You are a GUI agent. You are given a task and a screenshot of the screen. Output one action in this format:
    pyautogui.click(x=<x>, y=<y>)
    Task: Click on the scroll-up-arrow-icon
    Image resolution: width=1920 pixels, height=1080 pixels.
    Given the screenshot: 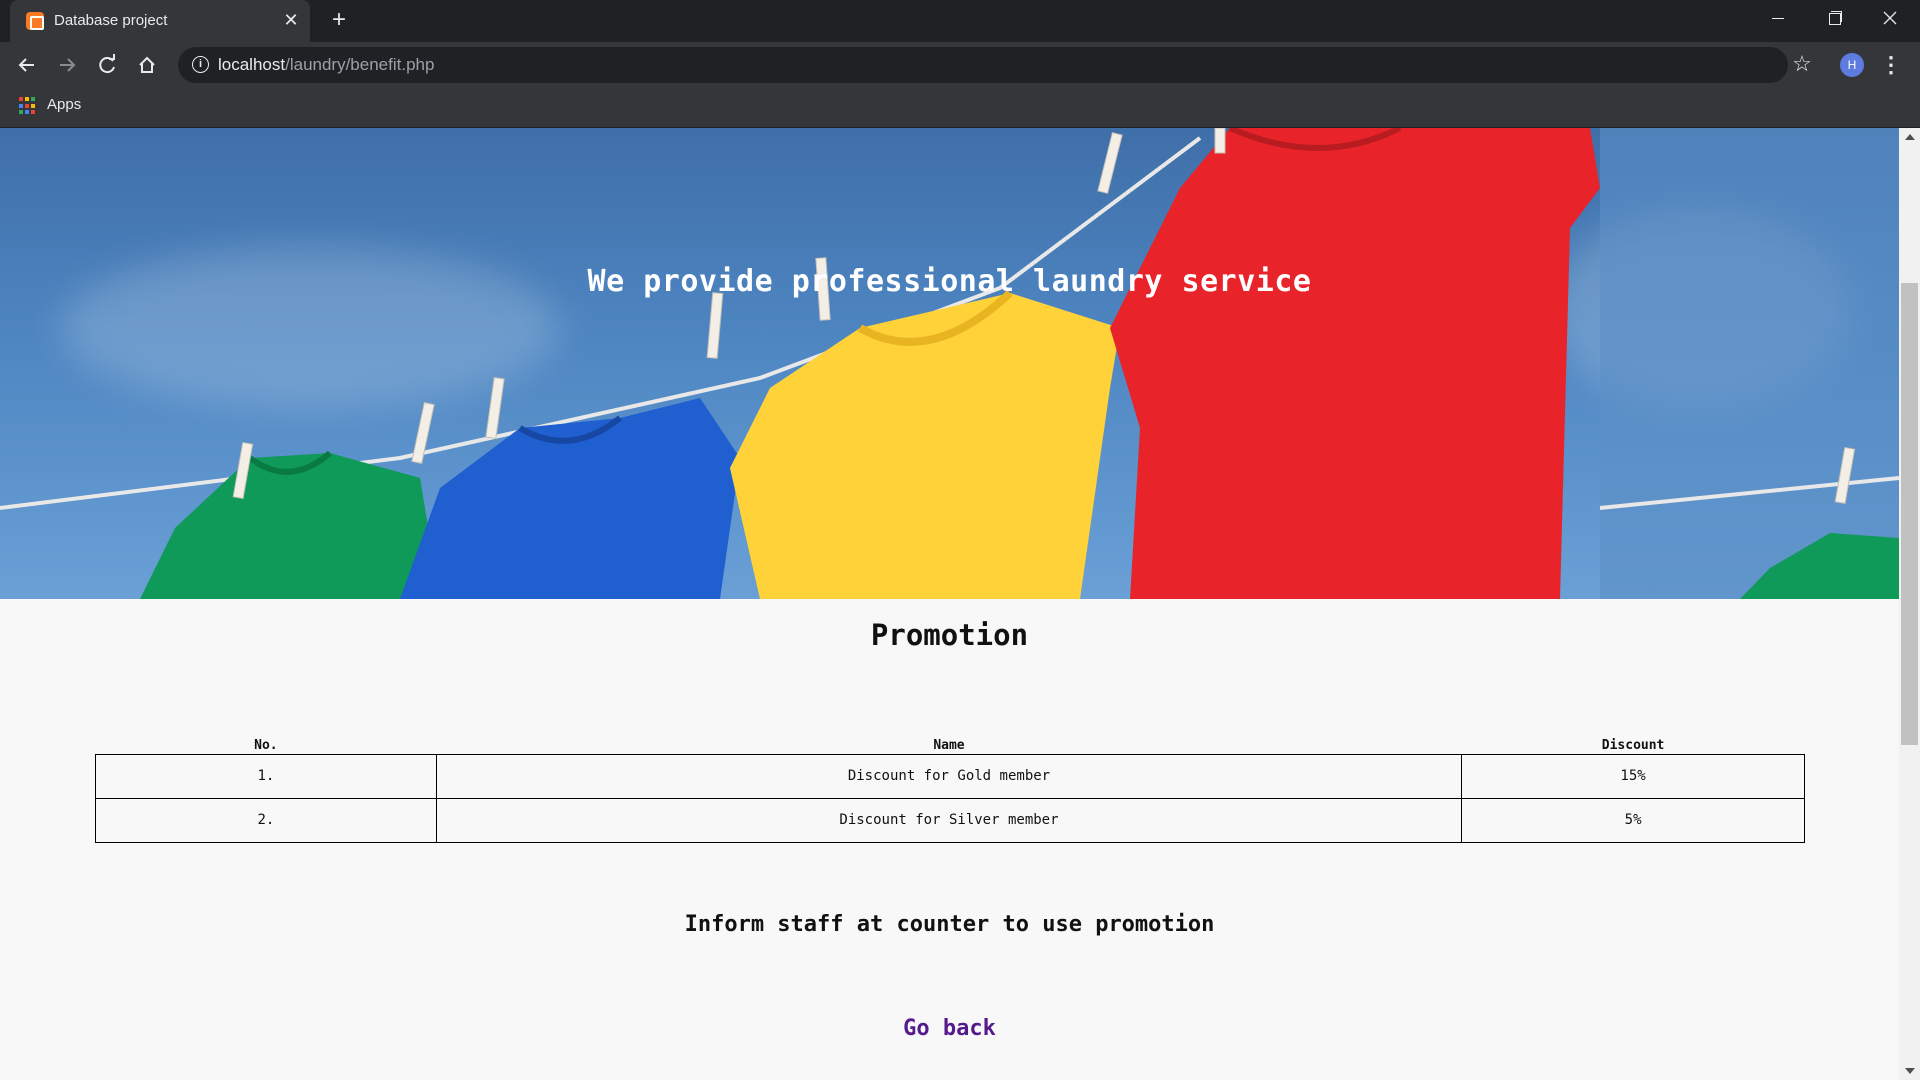 What is the action you would take?
    pyautogui.click(x=1910, y=137)
    